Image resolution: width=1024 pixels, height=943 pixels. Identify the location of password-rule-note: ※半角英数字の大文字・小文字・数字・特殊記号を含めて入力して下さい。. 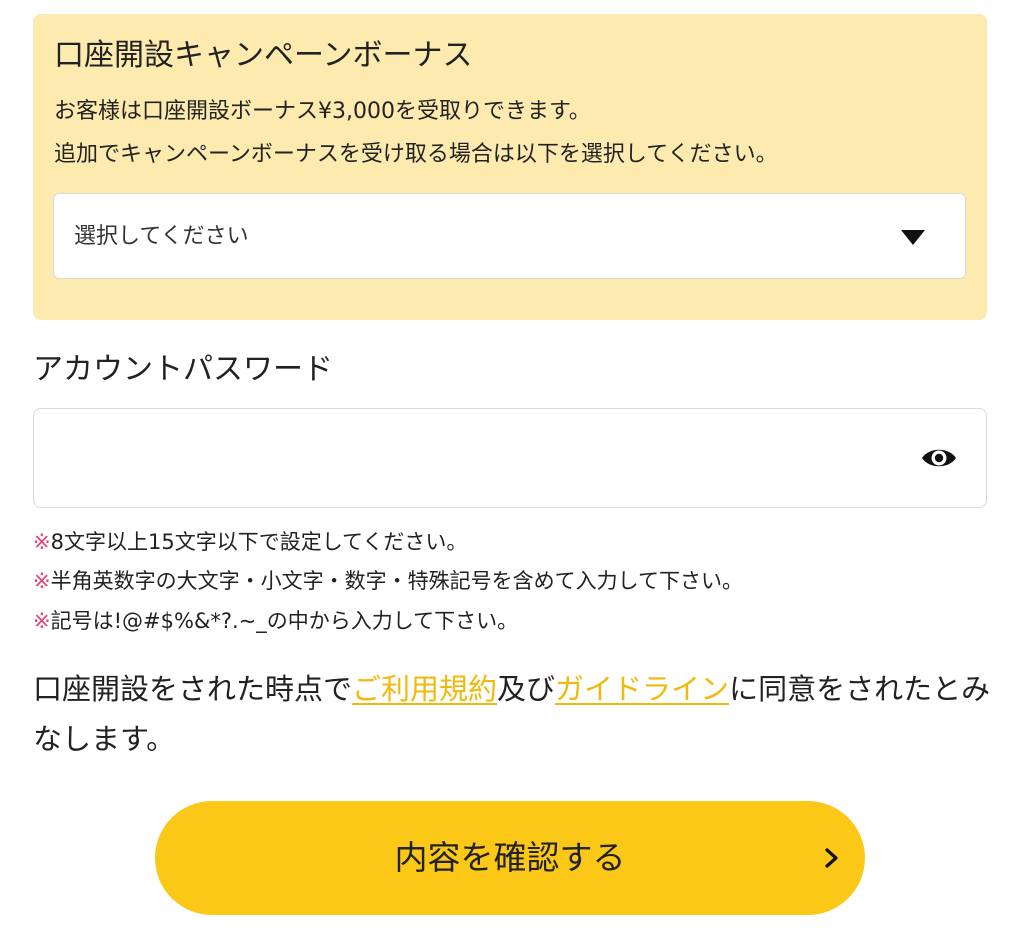
(388, 581).